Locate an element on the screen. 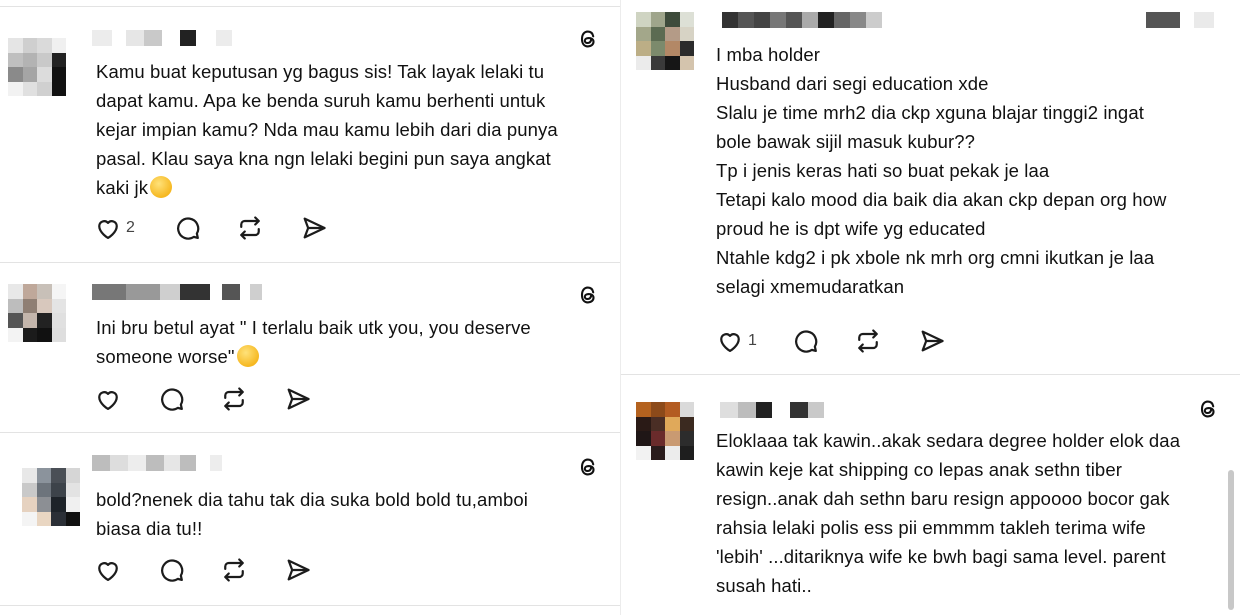 The height and width of the screenshot is (615, 1240). post-actions: 2 is located at coordinates (224, 228).